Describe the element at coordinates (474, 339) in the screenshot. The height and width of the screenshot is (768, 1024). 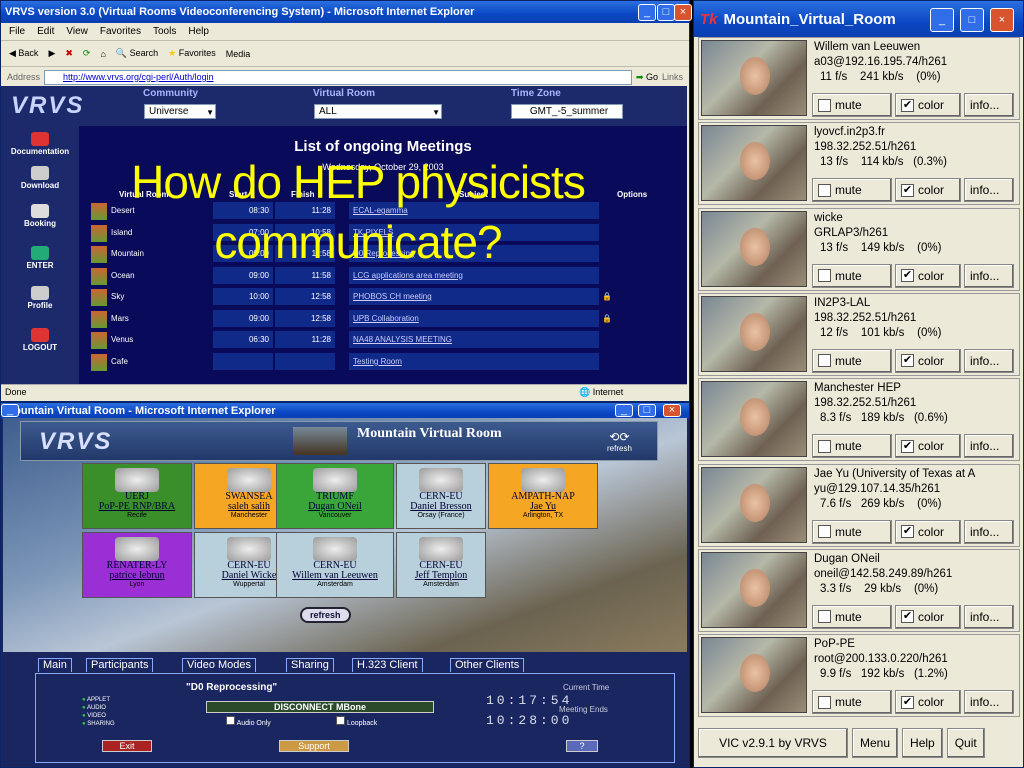
I see `meeting-subject: NA48 ANALYSIS MEETING` at that location.